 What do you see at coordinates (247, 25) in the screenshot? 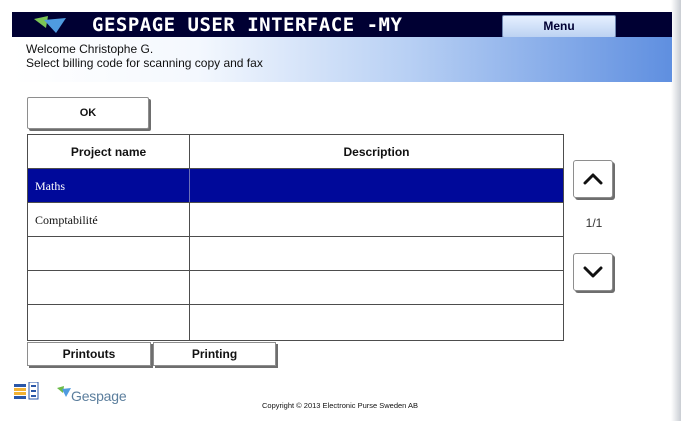
I see `app-title: GESPAGE USER INTERFACE -MY` at bounding box center [247, 25].